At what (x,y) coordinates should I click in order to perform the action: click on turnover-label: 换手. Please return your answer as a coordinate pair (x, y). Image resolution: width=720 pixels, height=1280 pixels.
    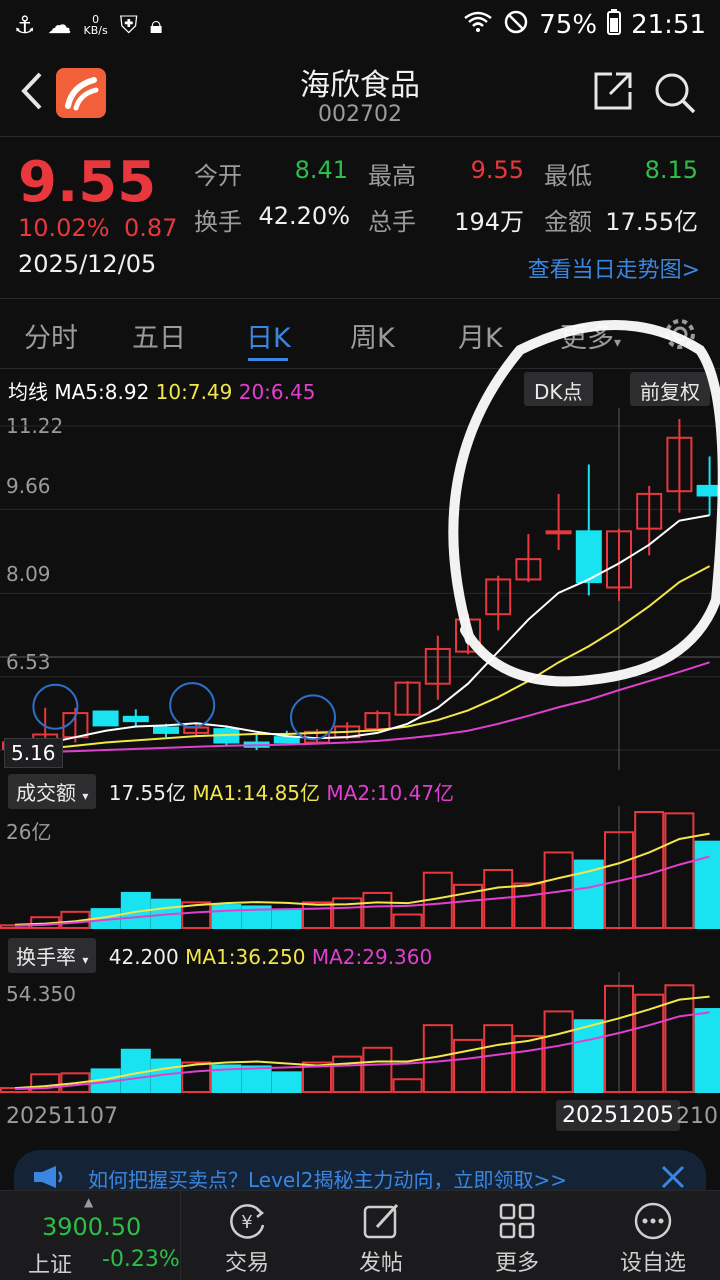
    Looking at the image, I should click on (218, 222).